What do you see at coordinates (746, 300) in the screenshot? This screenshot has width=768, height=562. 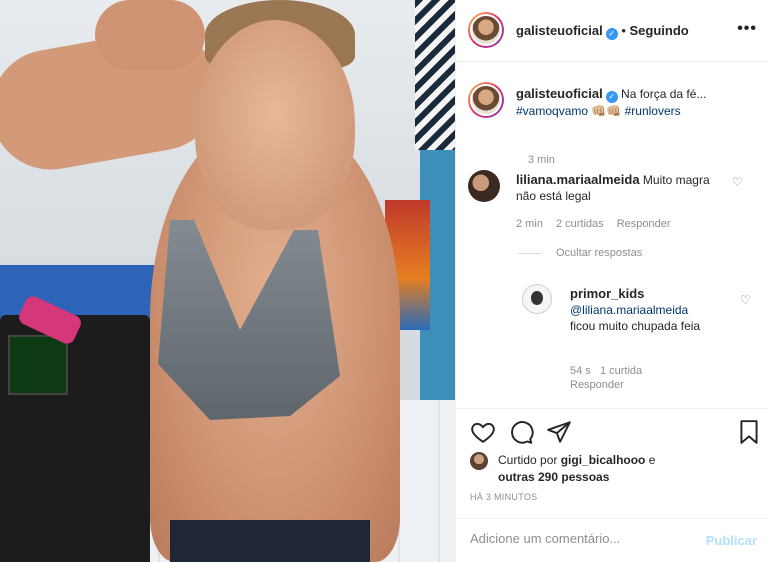 I see `reply-heart-icon: ♡` at bounding box center [746, 300].